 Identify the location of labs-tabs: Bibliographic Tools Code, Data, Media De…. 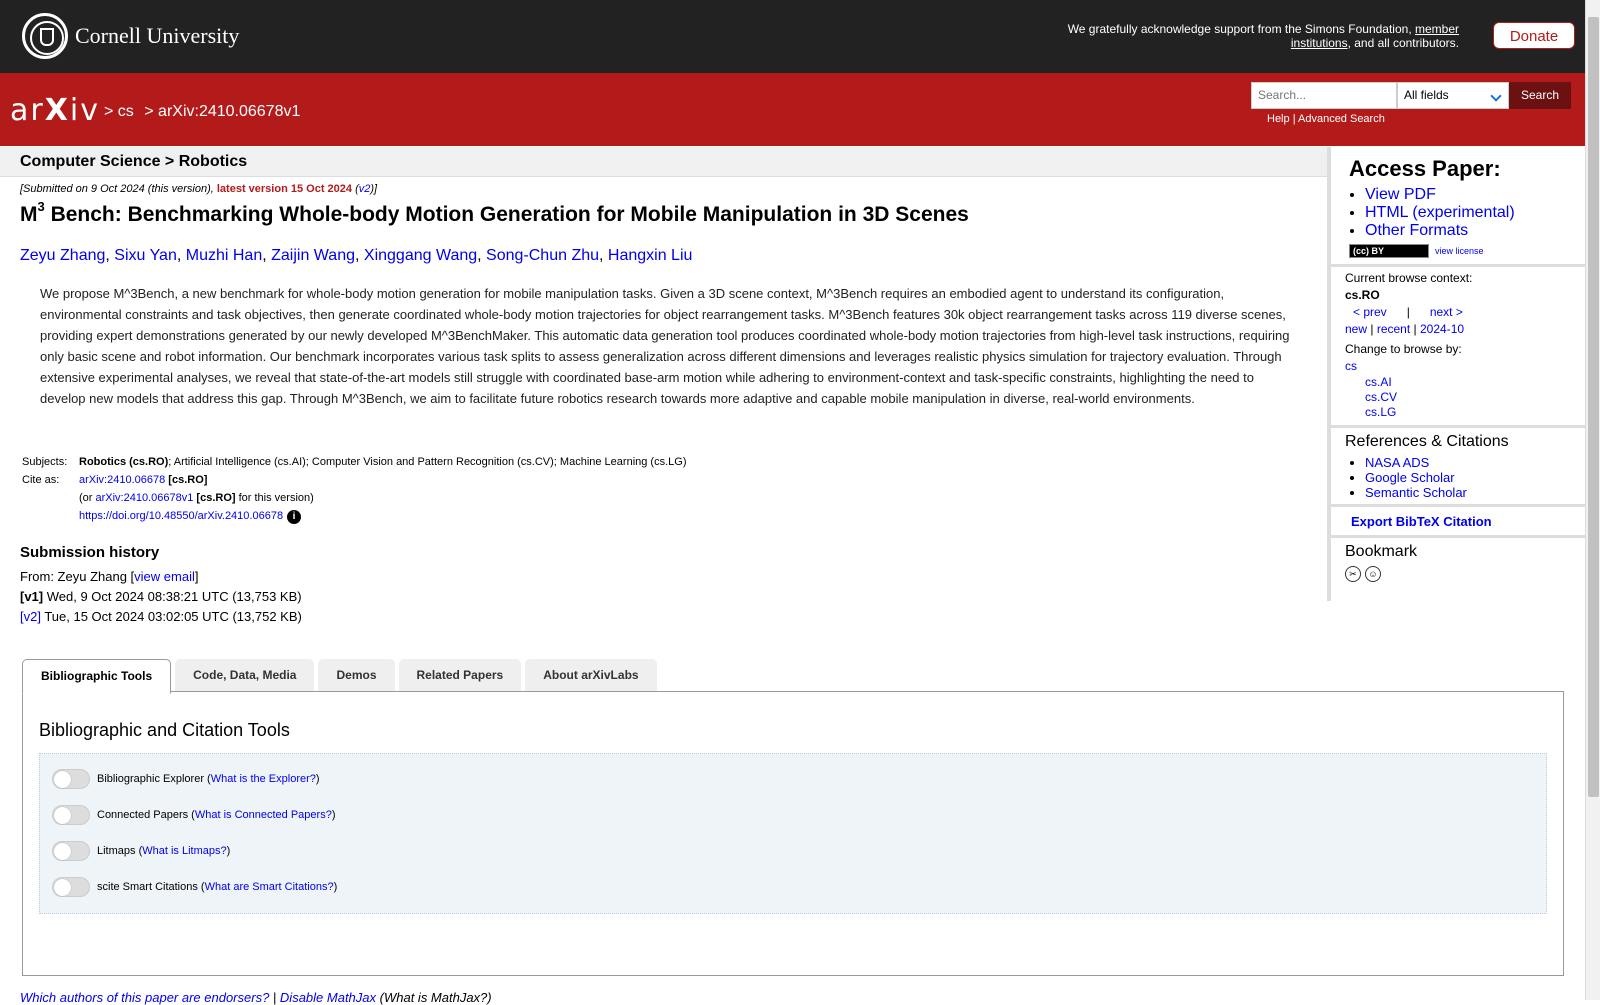
(341, 676).